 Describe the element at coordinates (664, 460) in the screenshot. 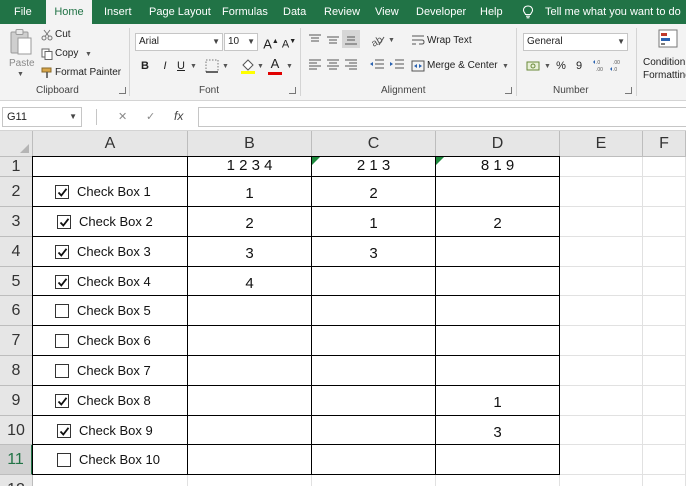

I see `cell-f11` at that location.